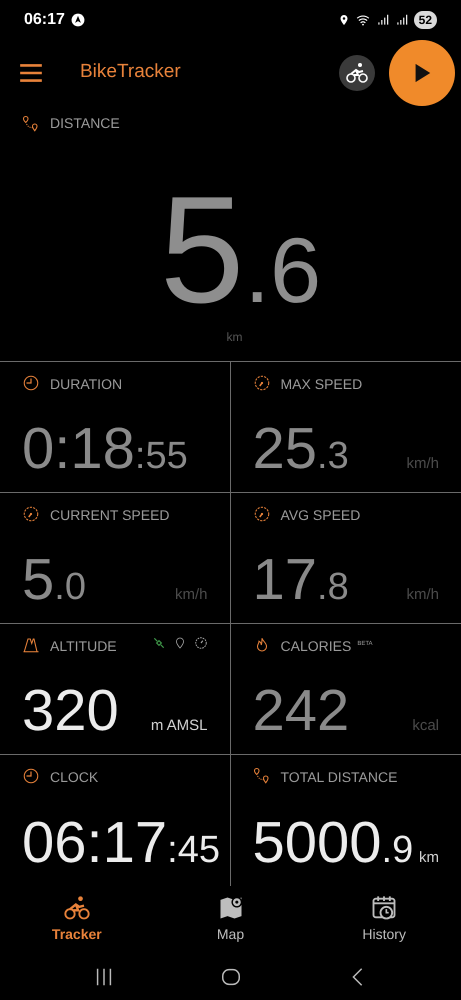  I want to click on mountain-icon, so click(31, 645).